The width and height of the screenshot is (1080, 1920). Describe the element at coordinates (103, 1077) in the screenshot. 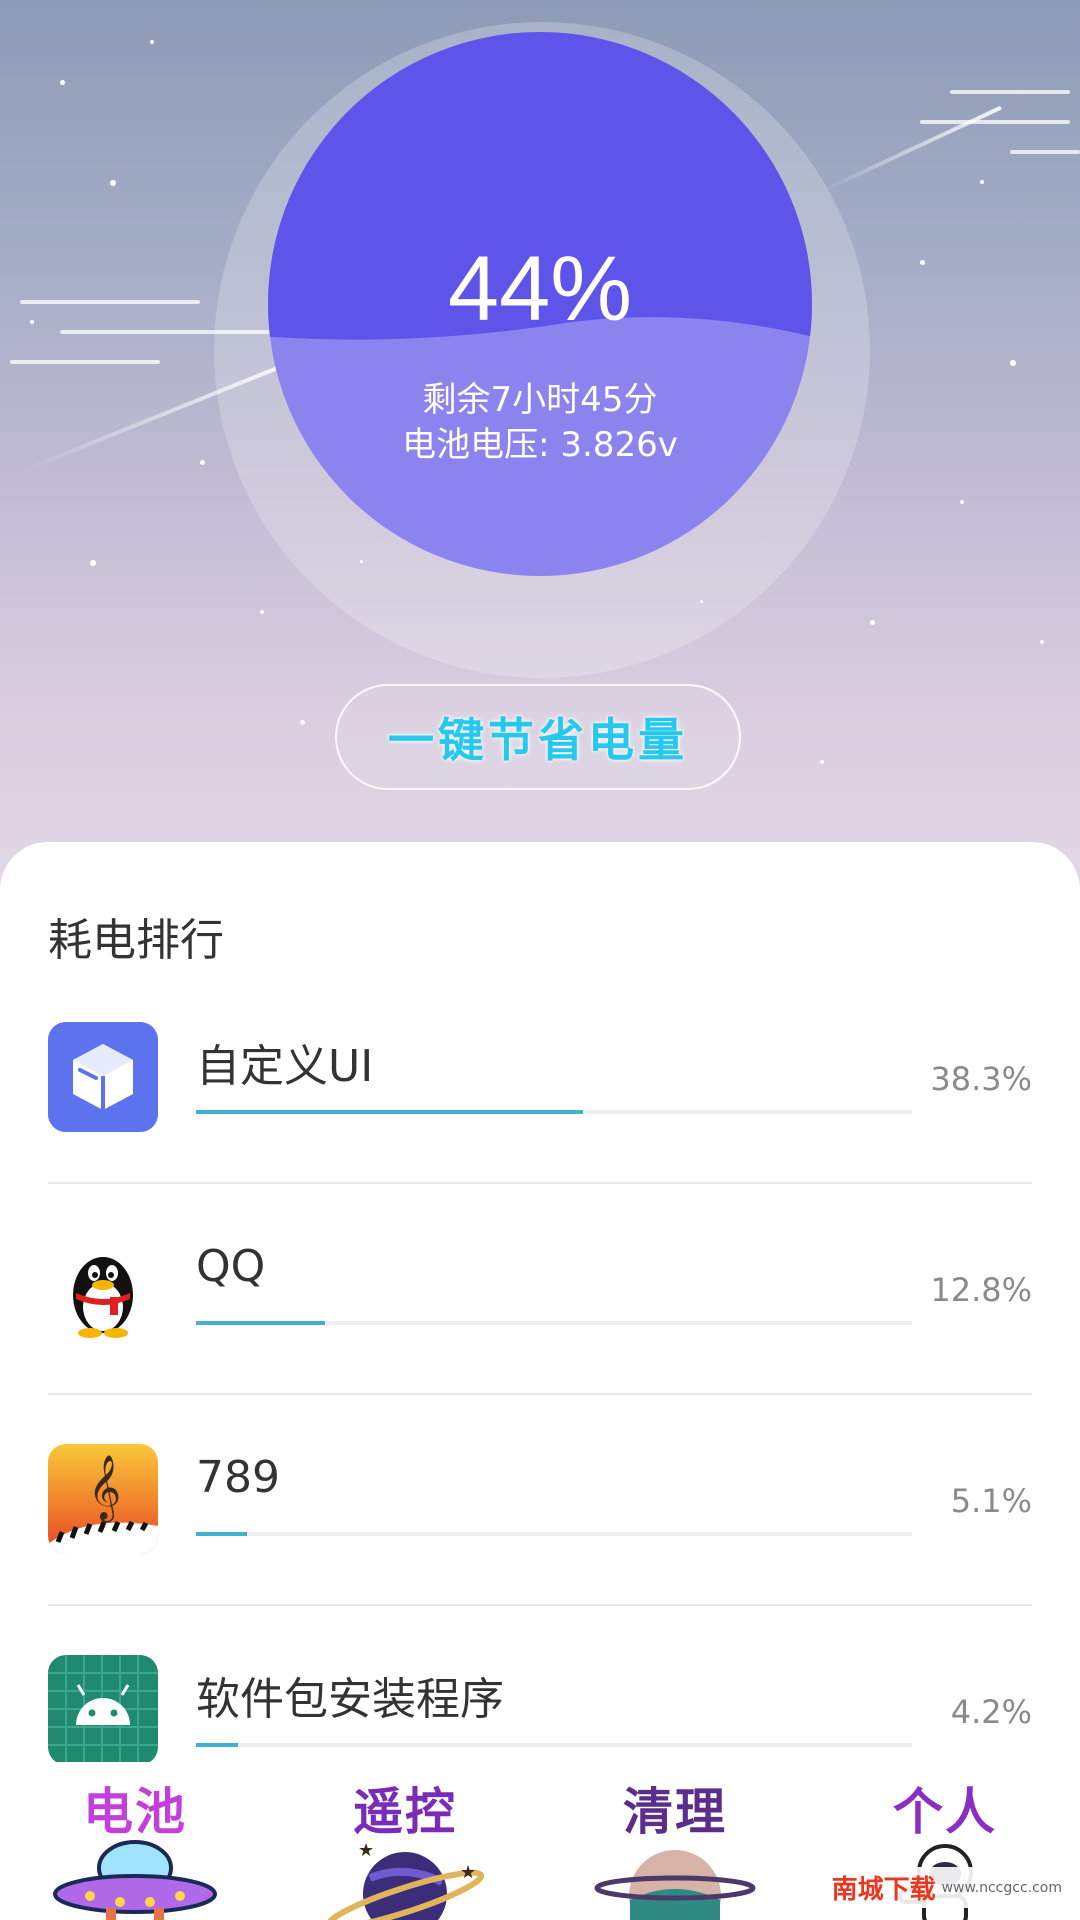

I see `box-app-icon` at that location.